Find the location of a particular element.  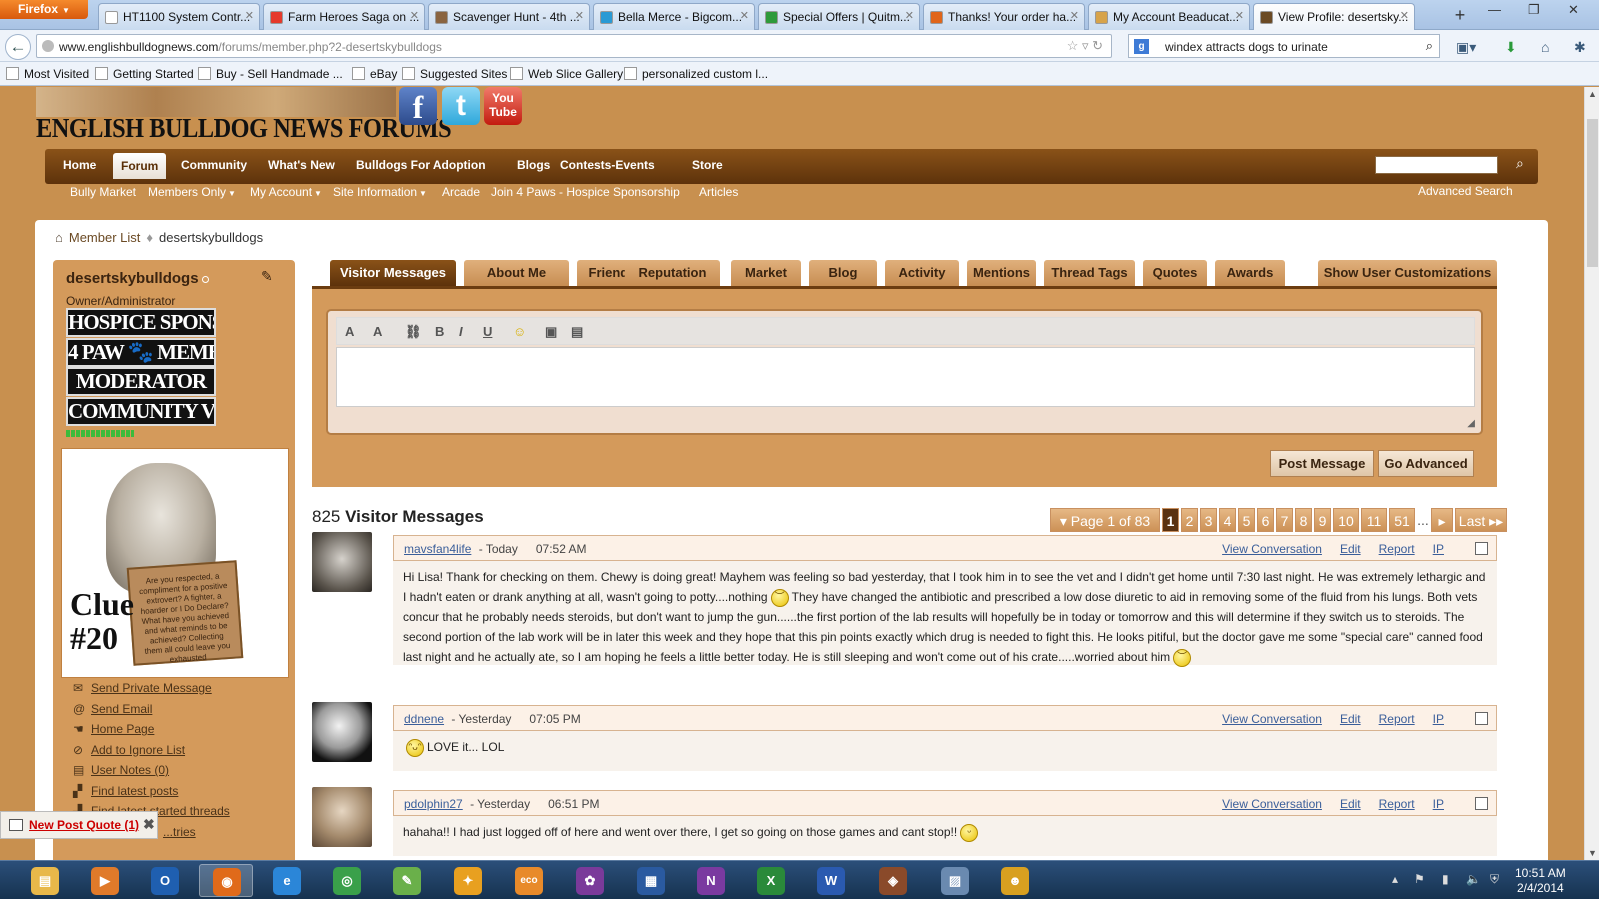

breadcrumb-member-list: Member List is located at coordinates (105, 237).